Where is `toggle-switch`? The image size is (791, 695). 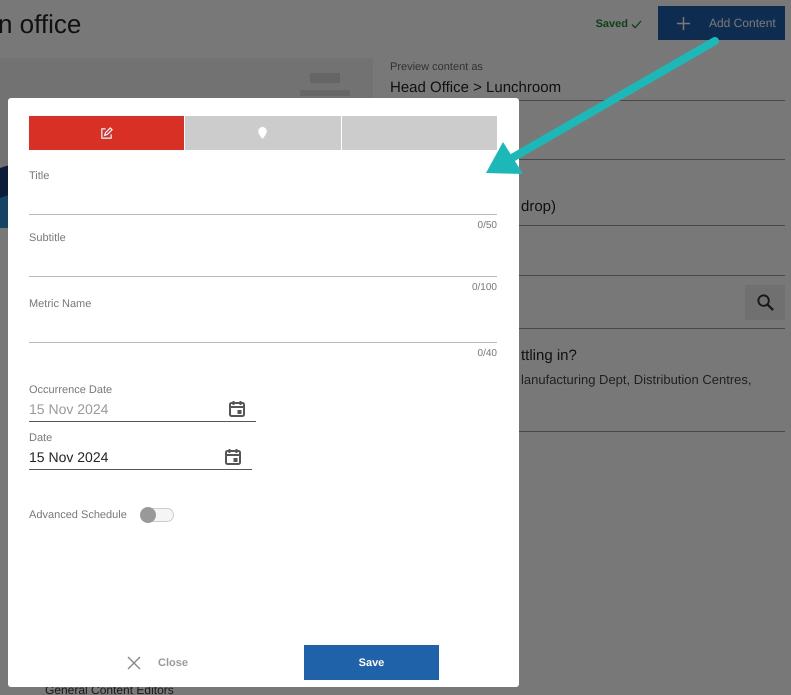 toggle-switch is located at coordinates (157, 515).